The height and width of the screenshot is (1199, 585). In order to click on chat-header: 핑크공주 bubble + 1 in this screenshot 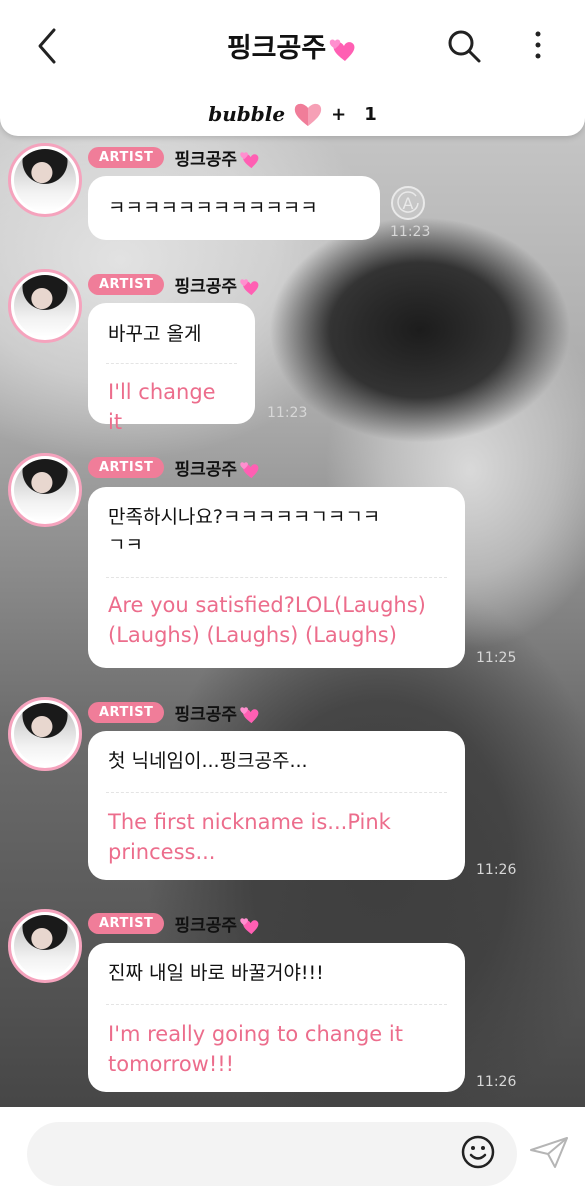, I will do `click(292, 68)`.